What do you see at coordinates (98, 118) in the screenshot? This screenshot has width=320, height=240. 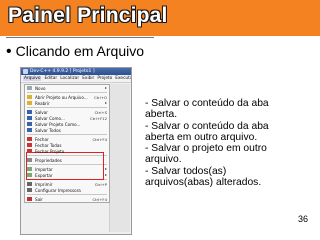 I see `menu-item-shortcut: Ctrl+F12` at bounding box center [98, 118].